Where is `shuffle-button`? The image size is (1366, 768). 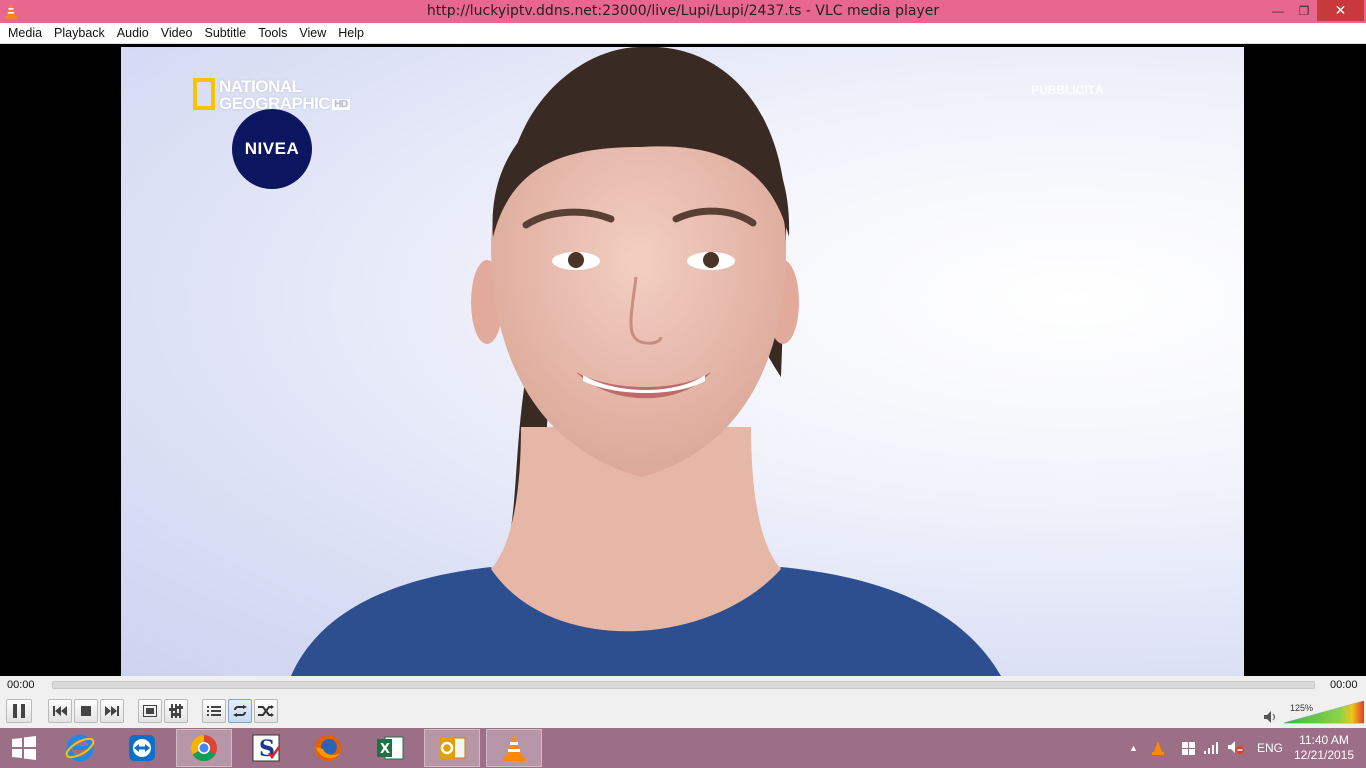
shuffle-button is located at coordinates (266, 711).